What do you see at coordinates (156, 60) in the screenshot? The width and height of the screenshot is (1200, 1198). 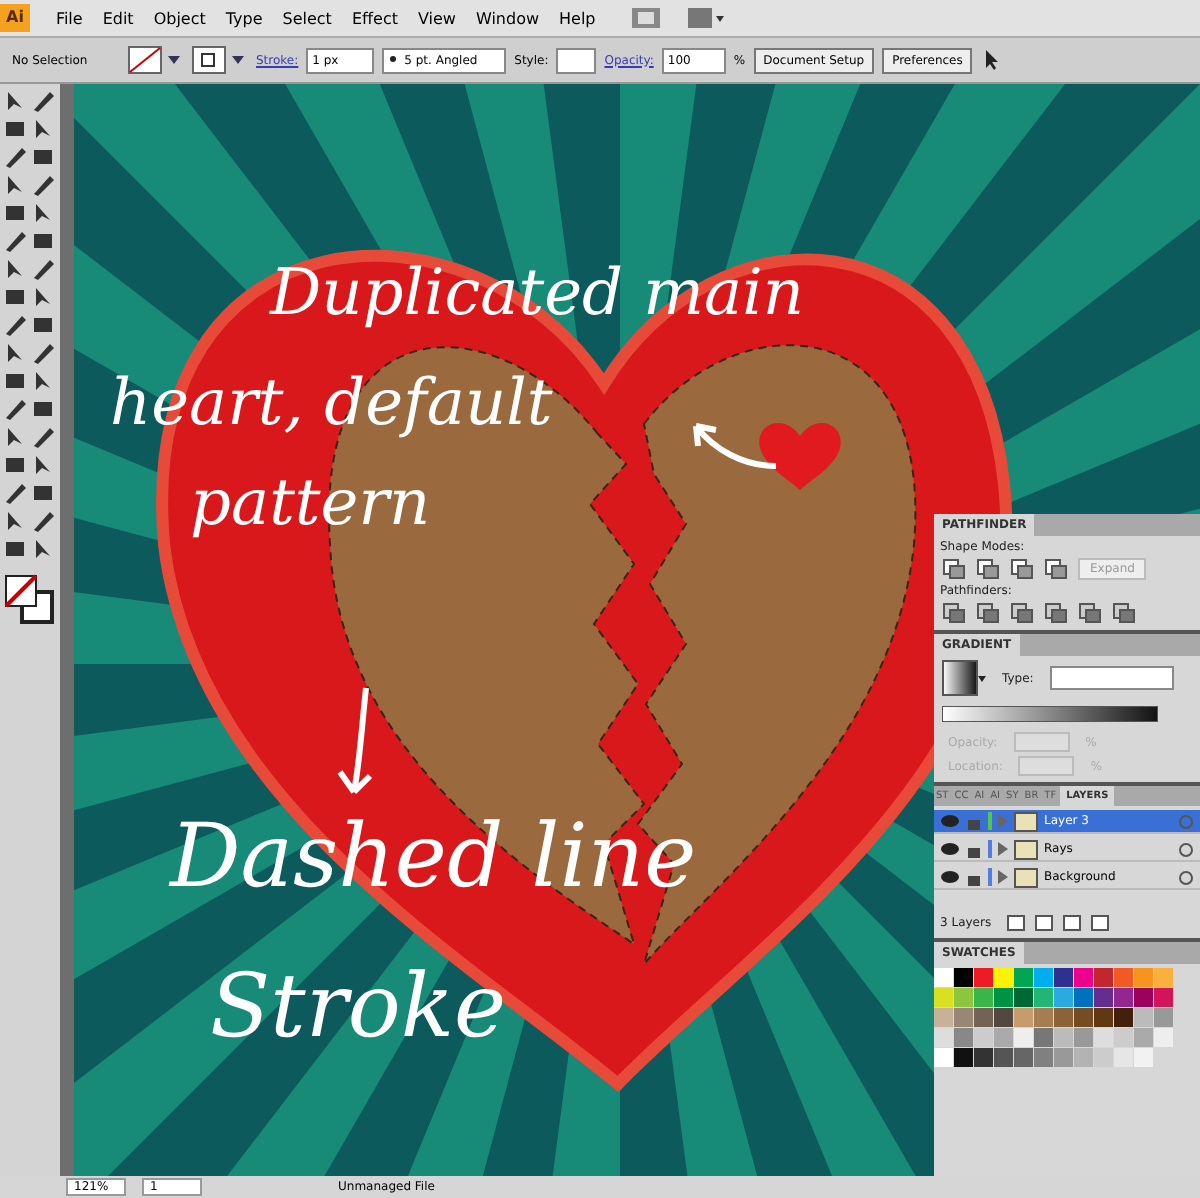 I see `fill-swatch-icon` at bounding box center [156, 60].